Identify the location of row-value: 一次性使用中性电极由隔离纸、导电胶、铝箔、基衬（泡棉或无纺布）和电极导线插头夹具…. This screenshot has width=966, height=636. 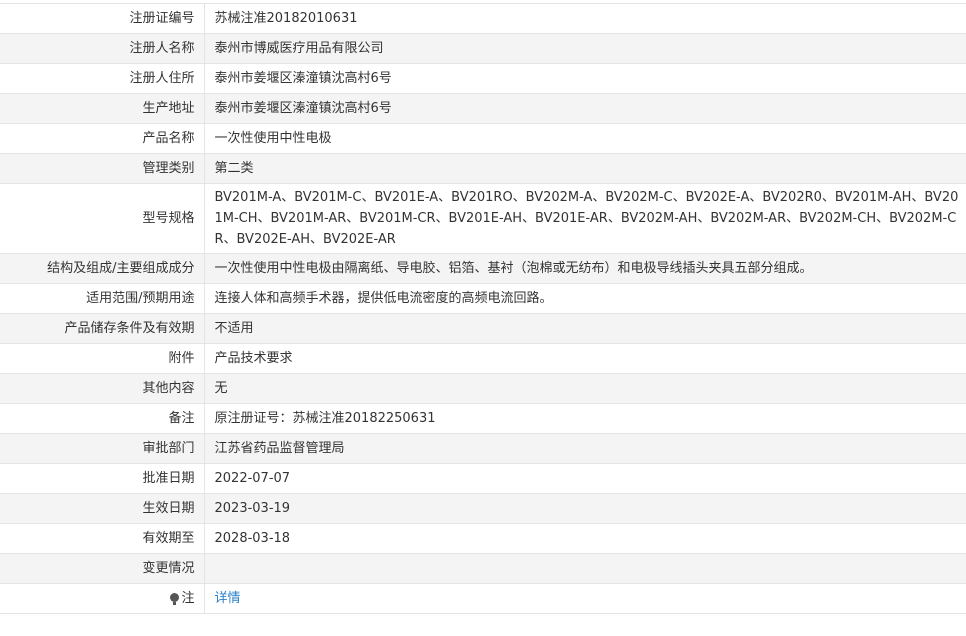
(585, 268).